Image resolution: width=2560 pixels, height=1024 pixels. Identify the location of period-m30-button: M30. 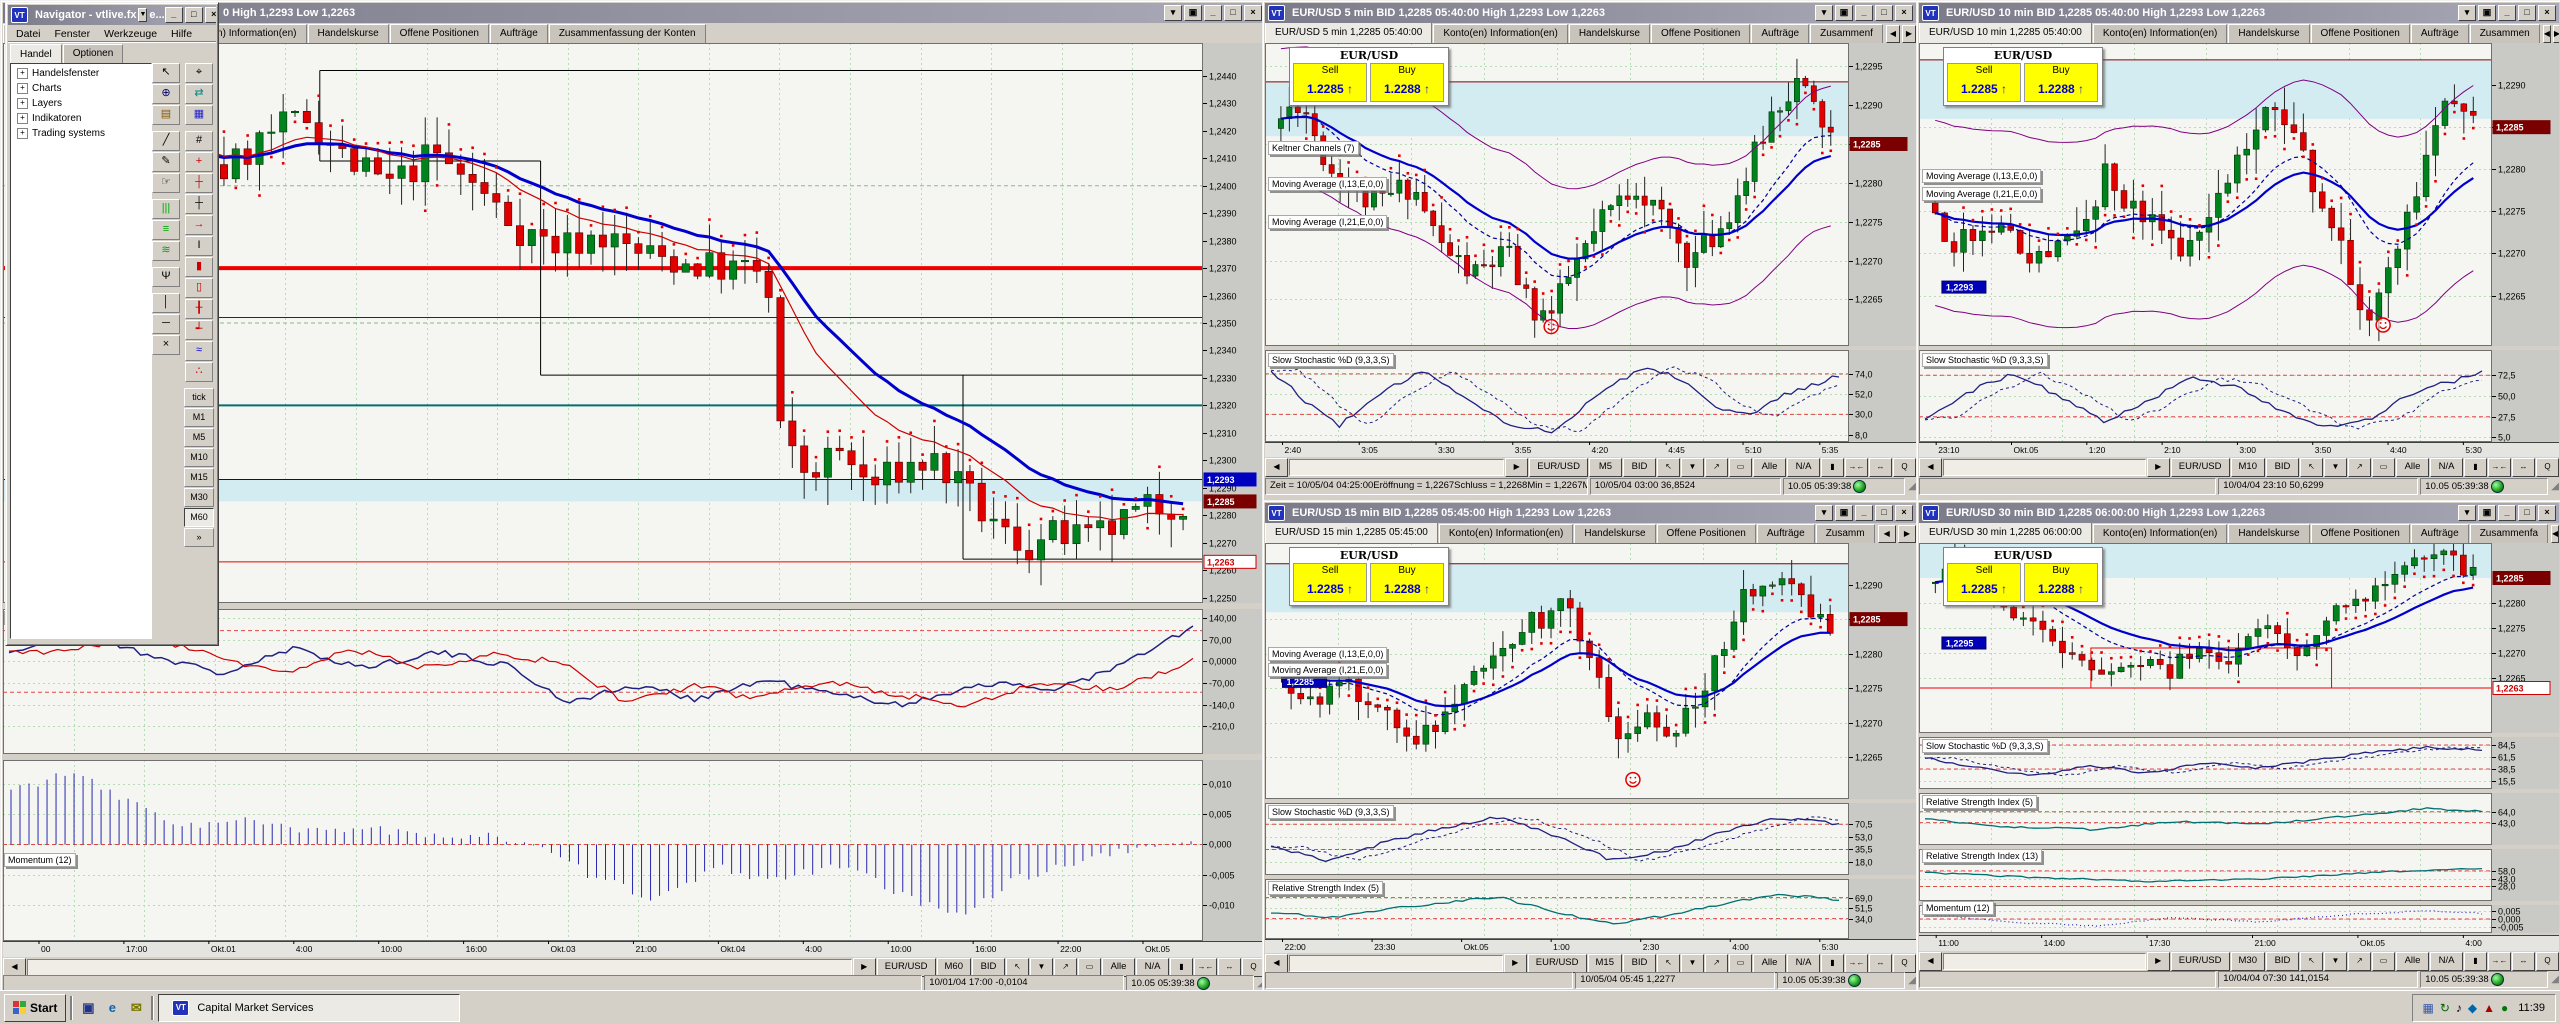
(199, 497).